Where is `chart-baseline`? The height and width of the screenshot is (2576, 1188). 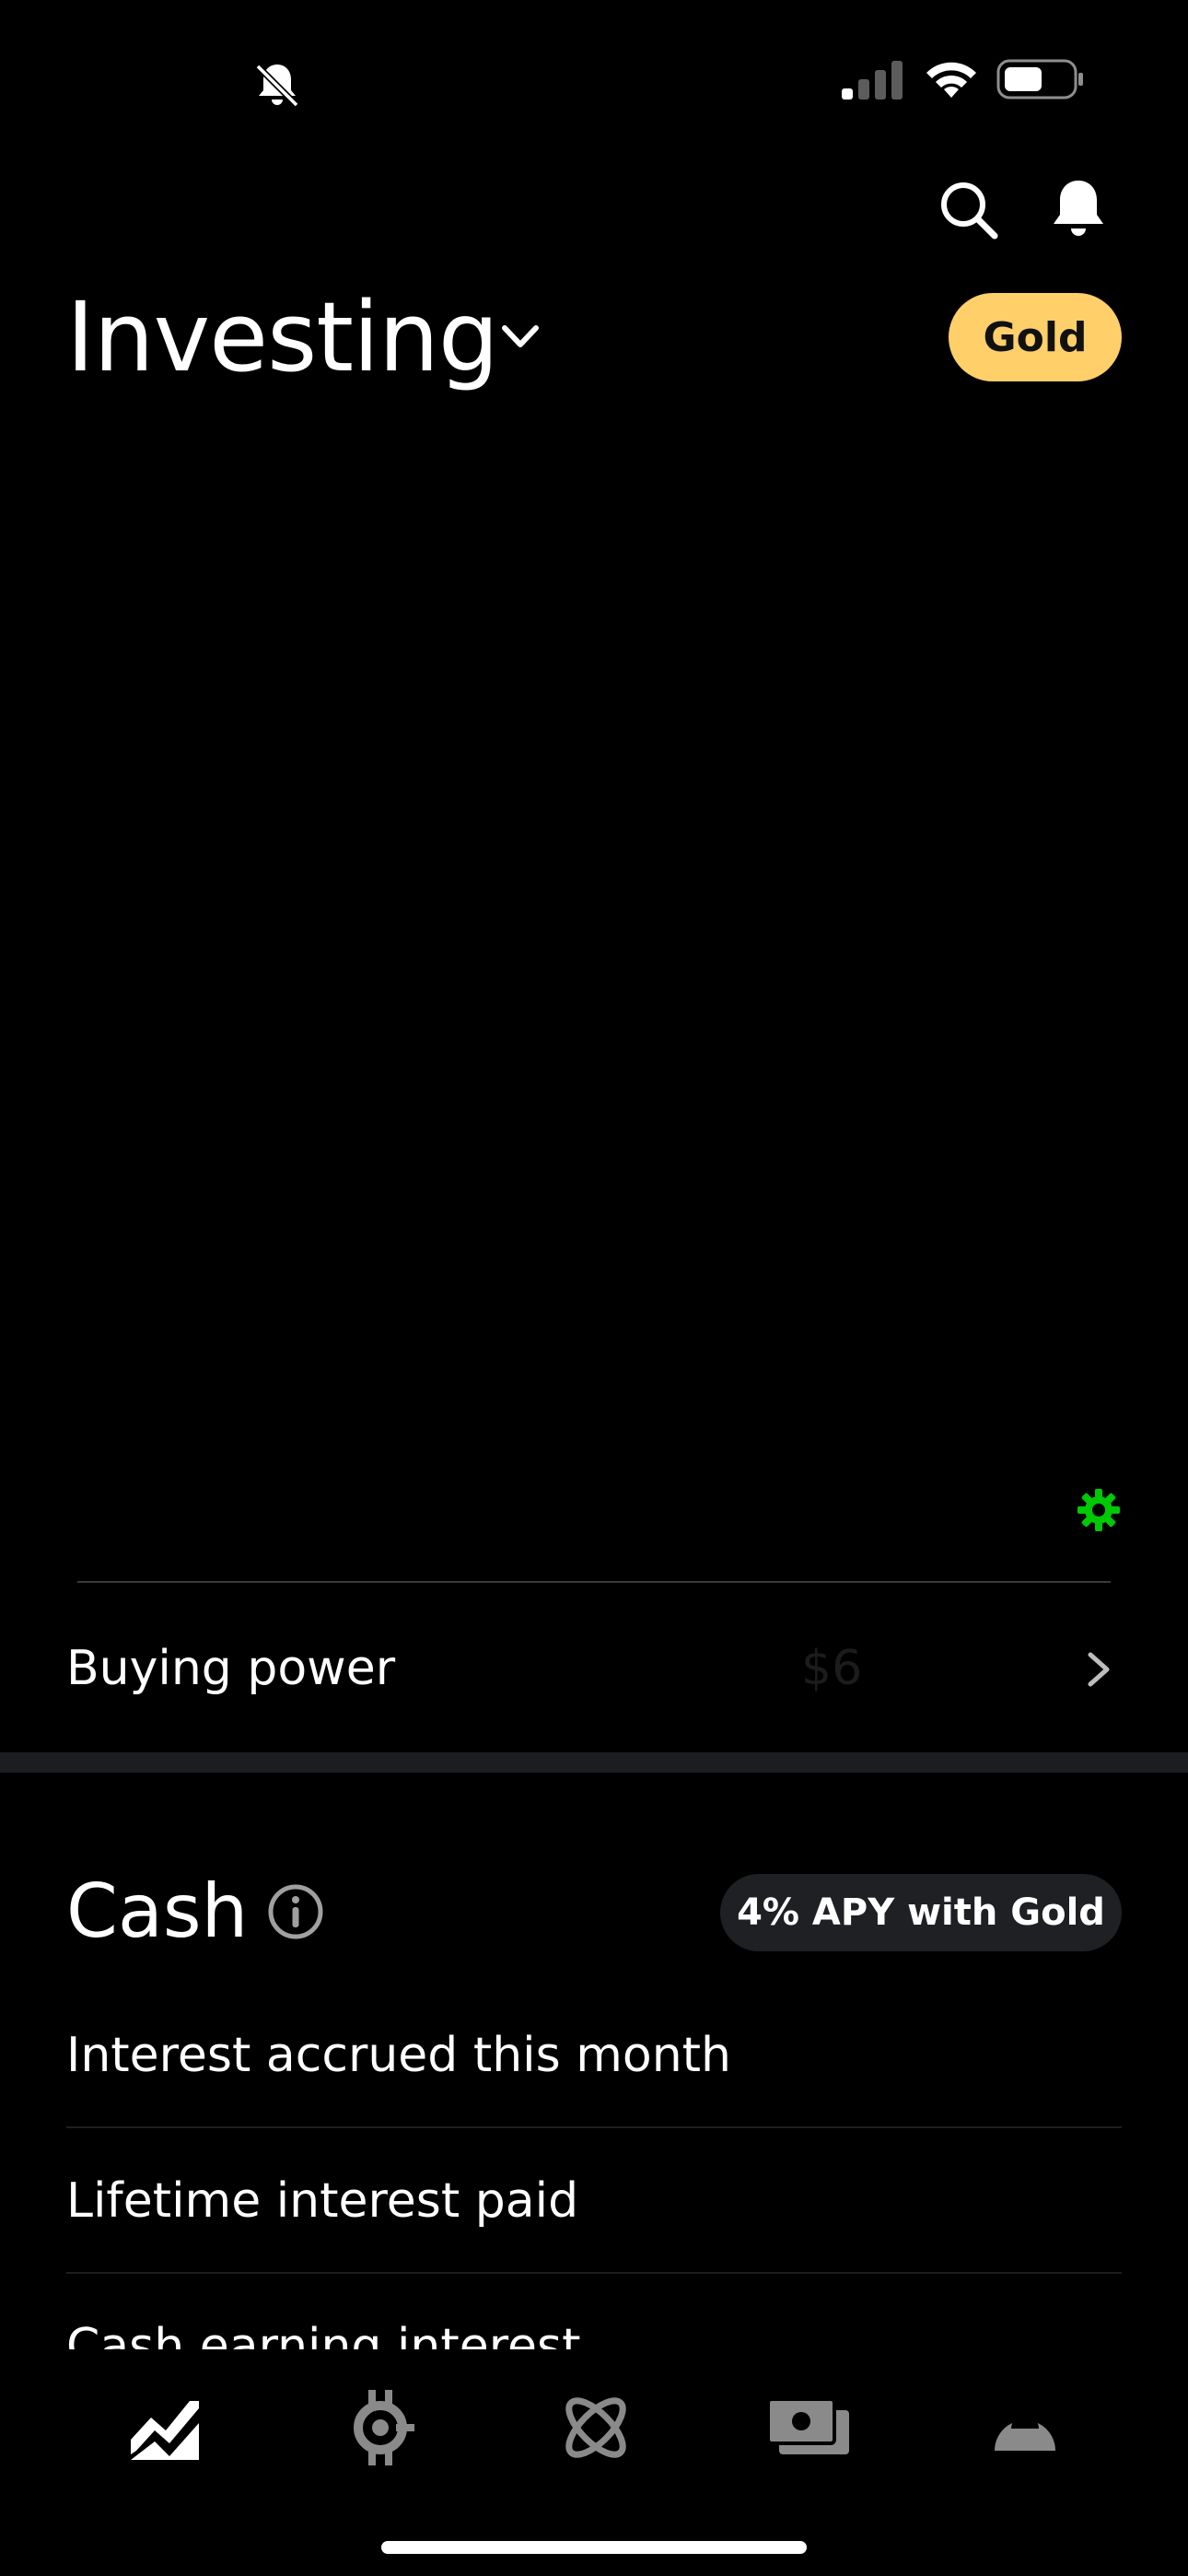 chart-baseline is located at coordinates (594, 1582).